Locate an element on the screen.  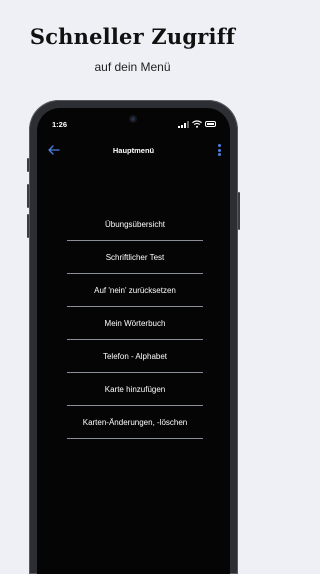
front-camera is located at coordinates (133, 119).